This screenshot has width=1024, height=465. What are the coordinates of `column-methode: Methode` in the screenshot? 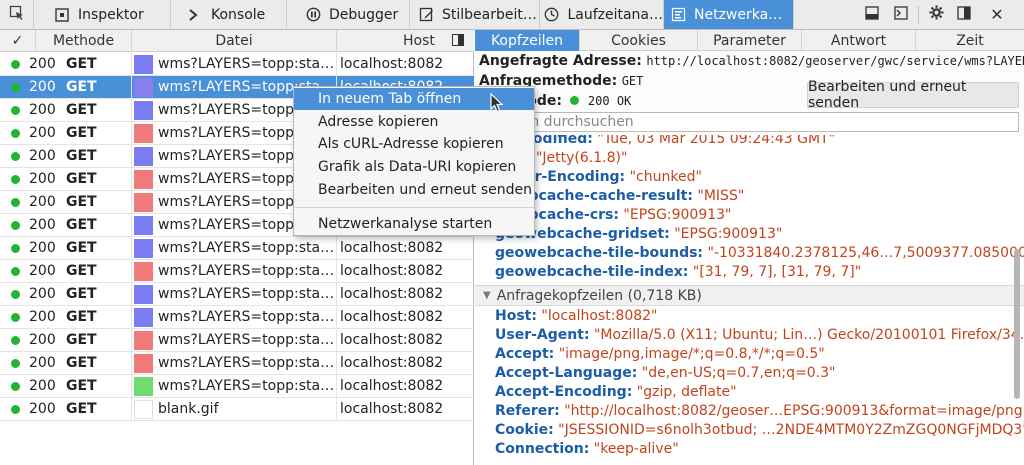 It's located at (84, 41).